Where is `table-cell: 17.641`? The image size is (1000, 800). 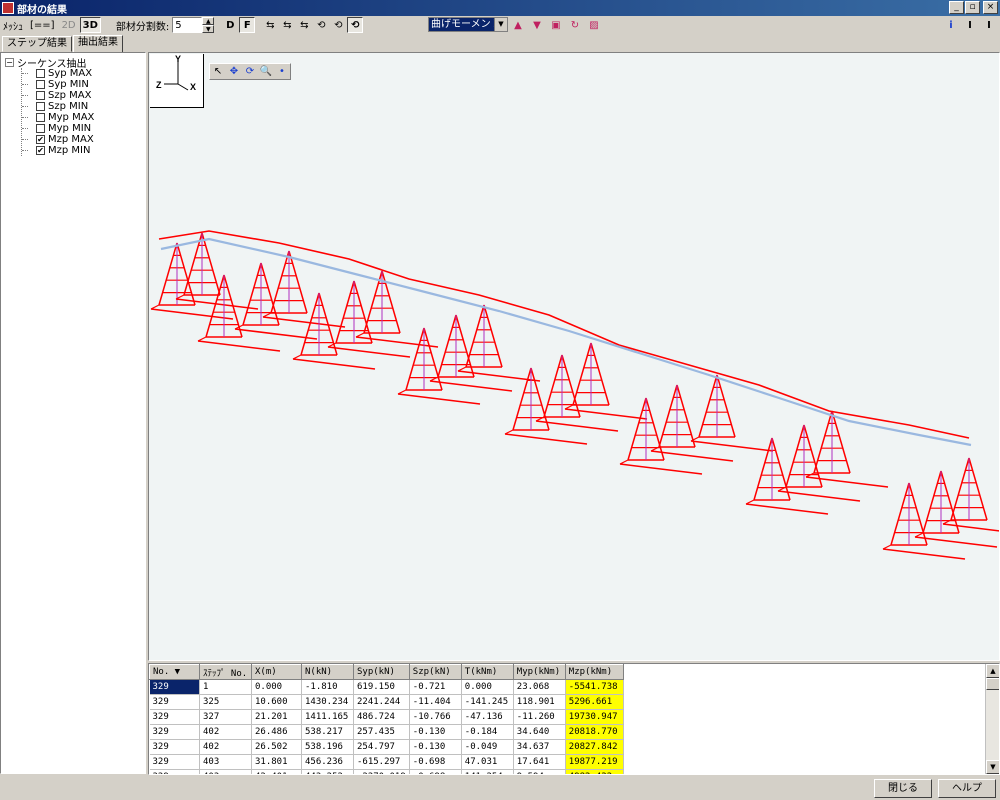 table-cell: 17.641 is located at coordinates (539, 762).